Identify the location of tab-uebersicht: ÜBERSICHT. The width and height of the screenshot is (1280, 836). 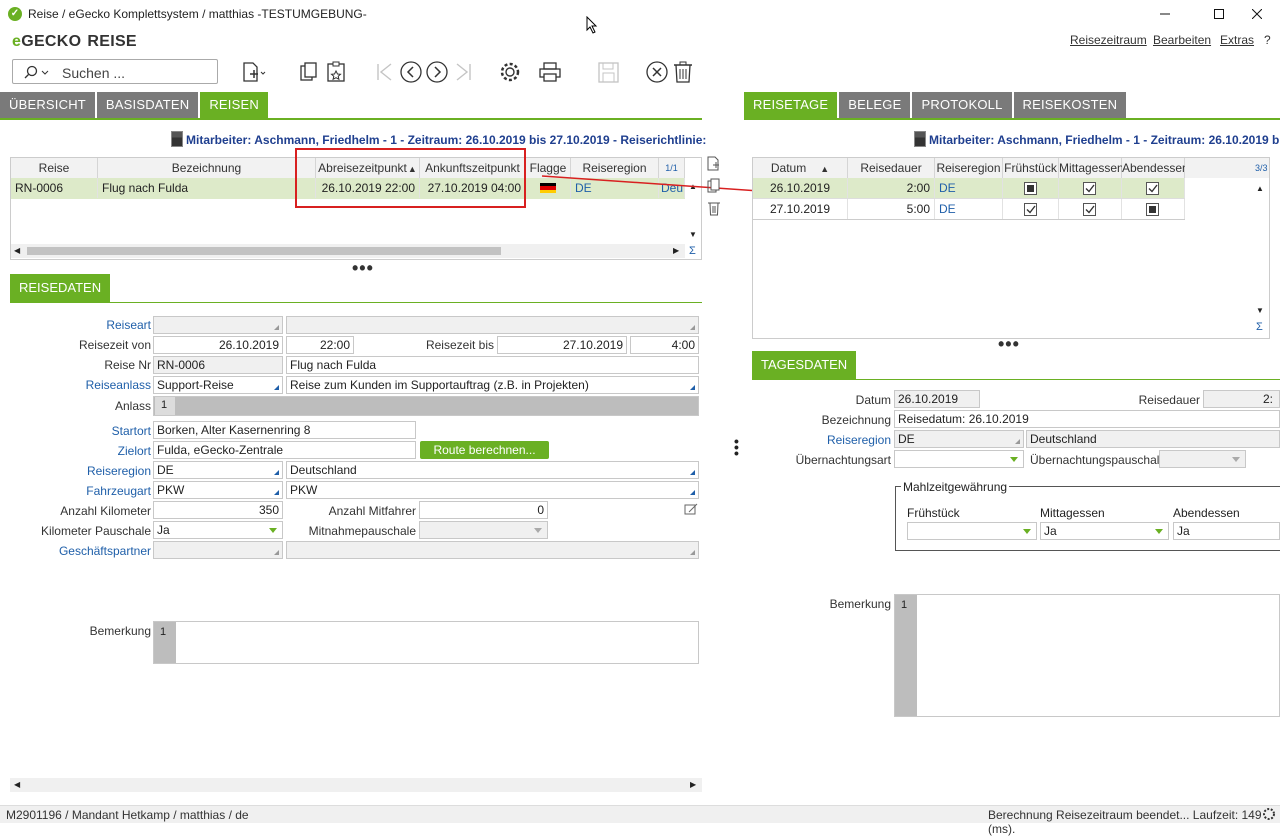
(47, 105).